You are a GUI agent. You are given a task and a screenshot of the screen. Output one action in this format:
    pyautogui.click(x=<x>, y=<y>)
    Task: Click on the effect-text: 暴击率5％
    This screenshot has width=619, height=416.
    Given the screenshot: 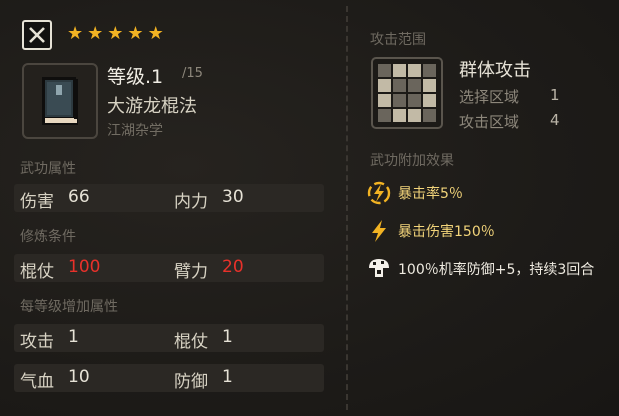 What is the action you would take?
    pyautogui.click(x=430, y=194)
    